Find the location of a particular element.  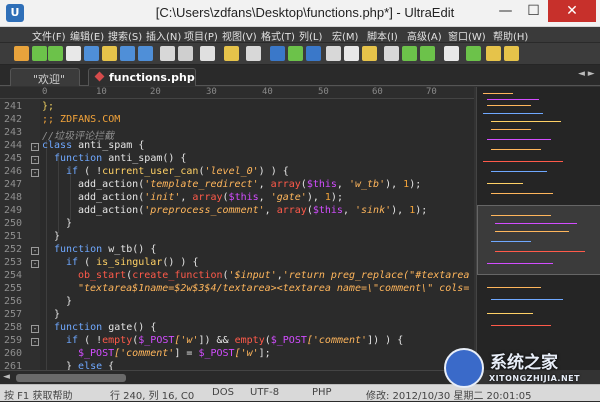

code-token: array is located at coordinates (207, 197).